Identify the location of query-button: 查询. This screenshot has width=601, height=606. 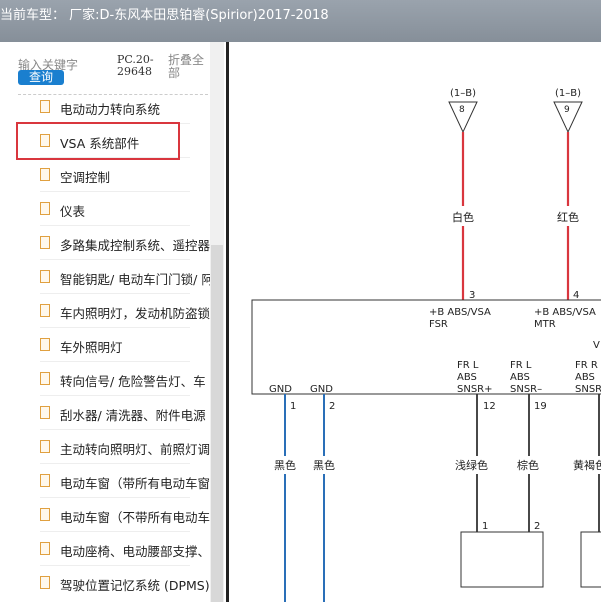
(41, 77).